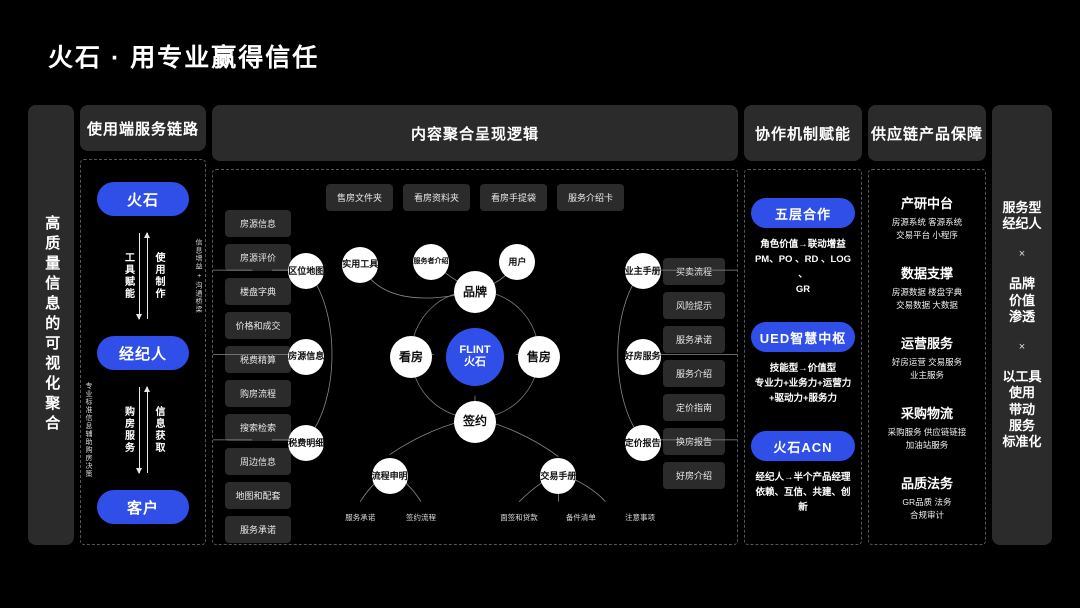  I want to click on supply-chain-header: 供应链产品保障, so click(927, 133).